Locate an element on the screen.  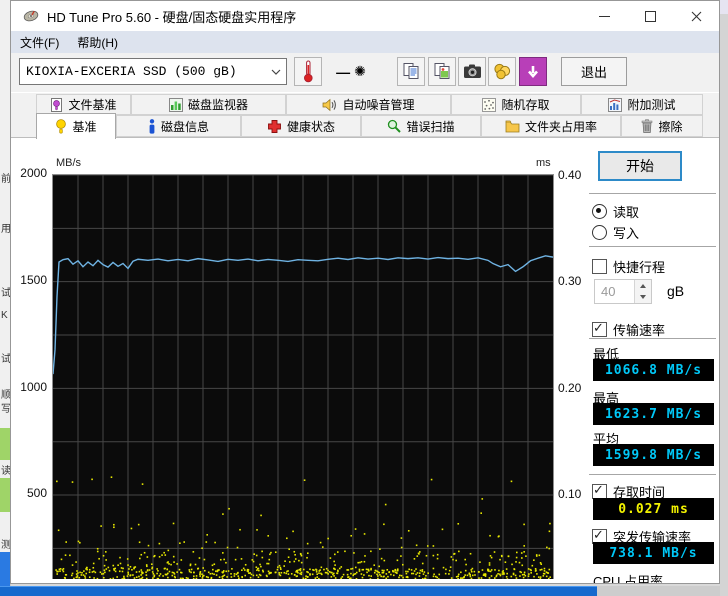
y-tick-500: 500 is located at coordinates (36, 493).